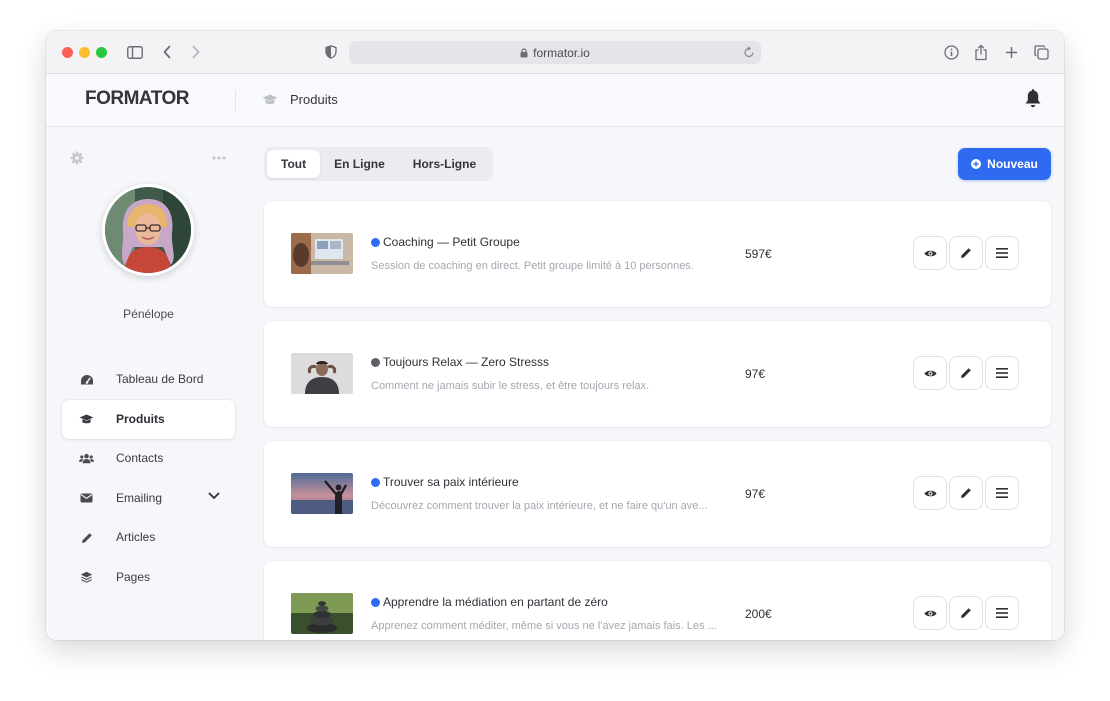 Image resolution: width=1110 pixels, height=701 pixels. I want to click on plus-circle-icon, so click(976, 164).